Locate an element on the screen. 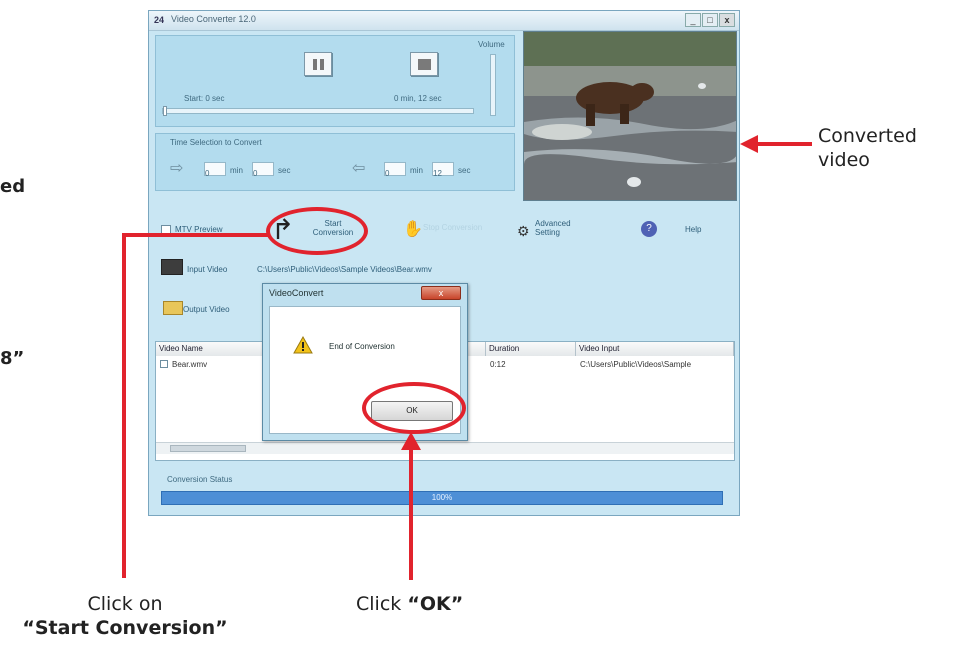  cropped-text-fragment: ed is located at coordinates (13, 186).